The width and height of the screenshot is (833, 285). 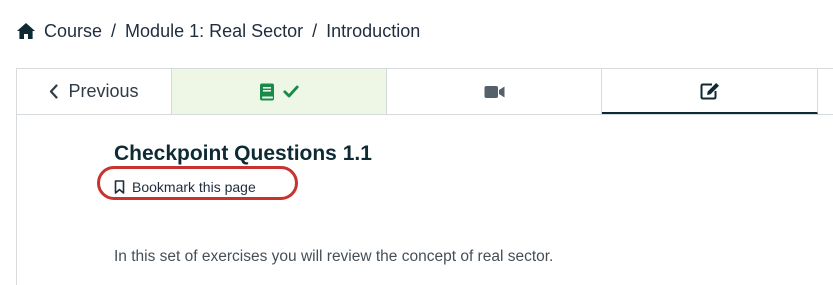 What do you see at coordinates (54, 91) in the screenshot?
I see `chevron-left-icon` at bounding box center [54, 91].